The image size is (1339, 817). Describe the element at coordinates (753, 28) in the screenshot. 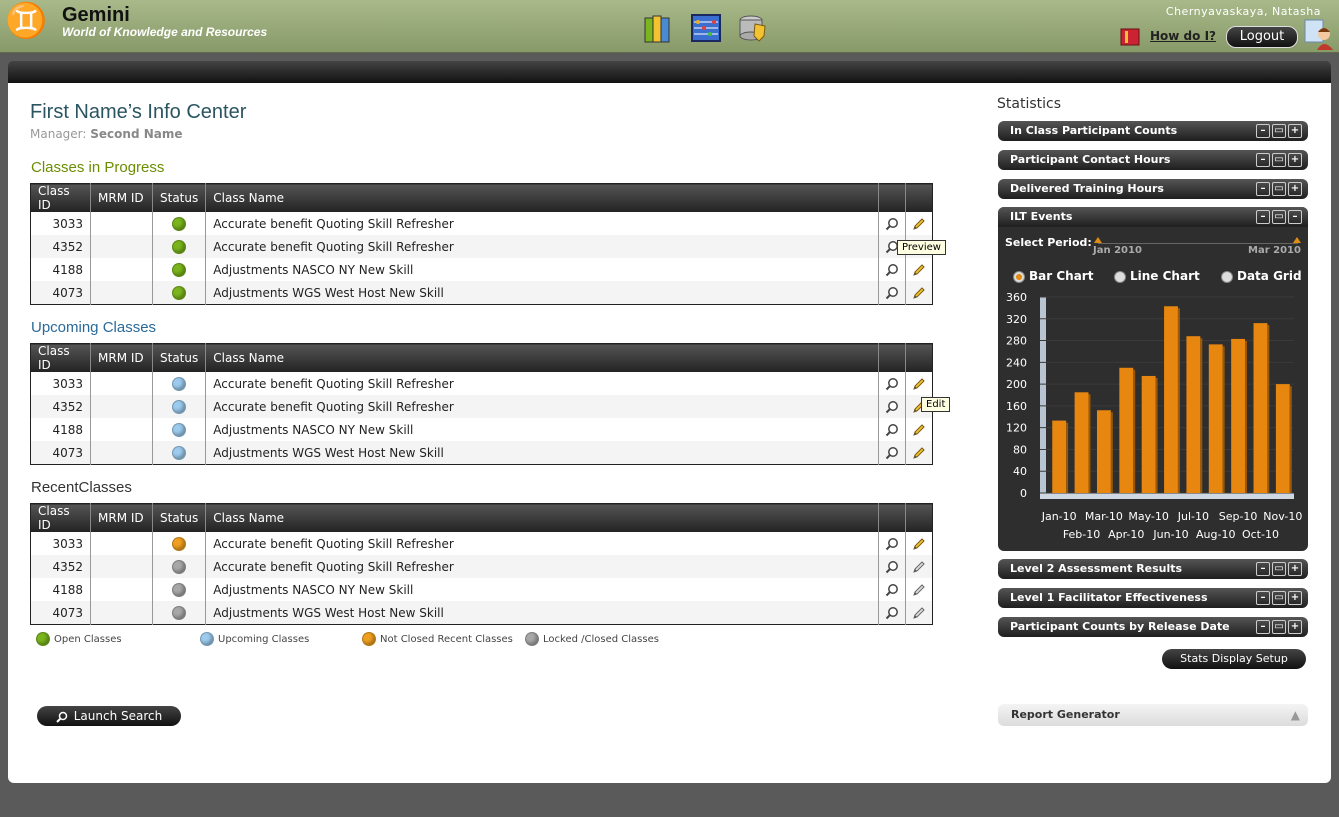

I see `shield-database-icon` at that location.